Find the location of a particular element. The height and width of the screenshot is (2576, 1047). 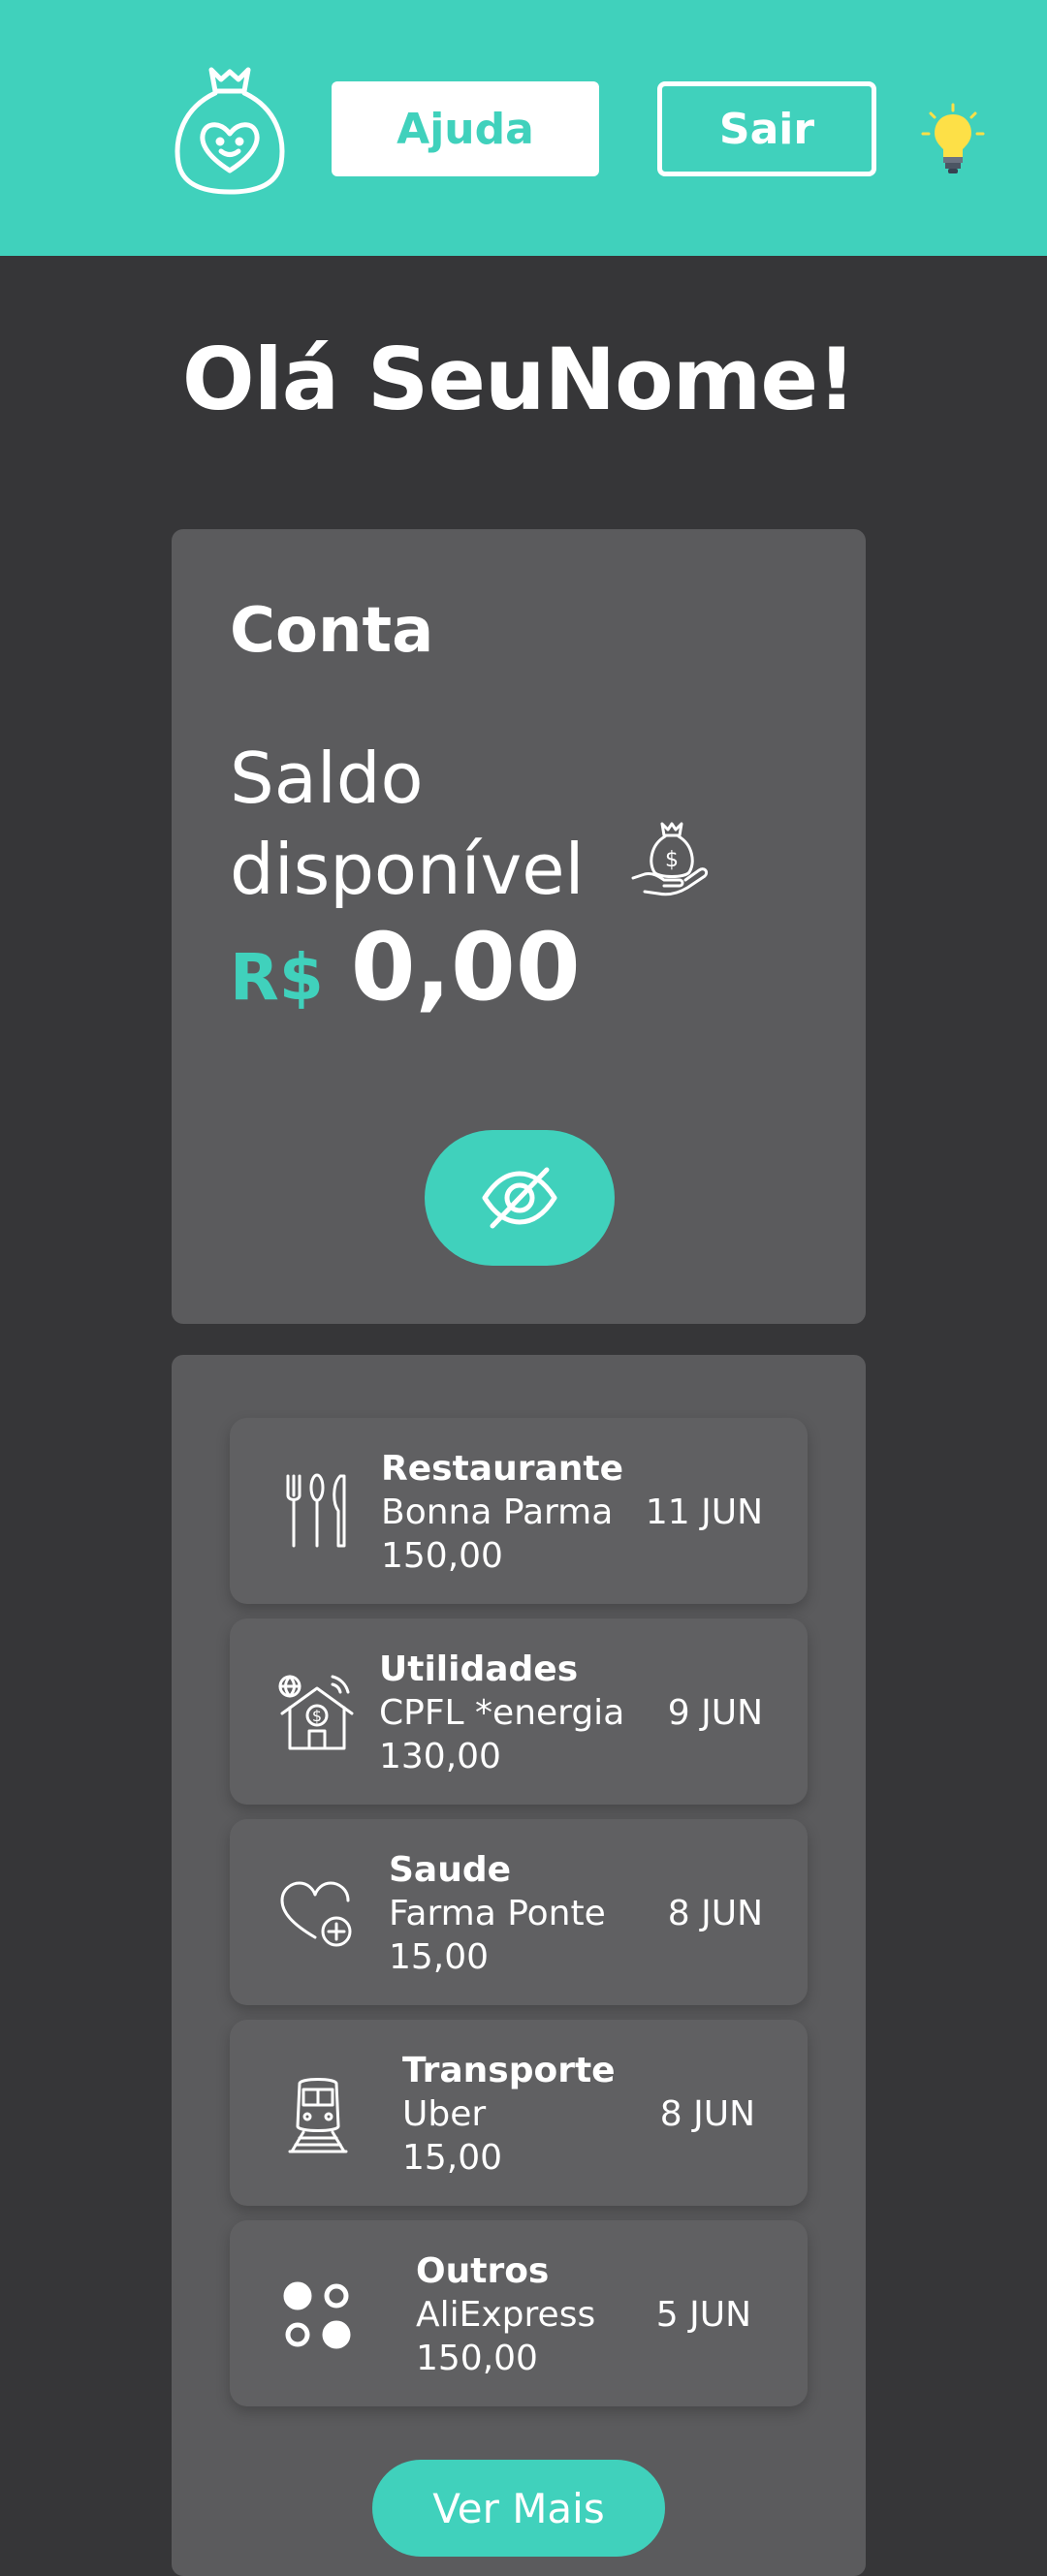

transaction-details: Restaurante Bonna Parma 150,00 is located at coordinates (502, 1512).